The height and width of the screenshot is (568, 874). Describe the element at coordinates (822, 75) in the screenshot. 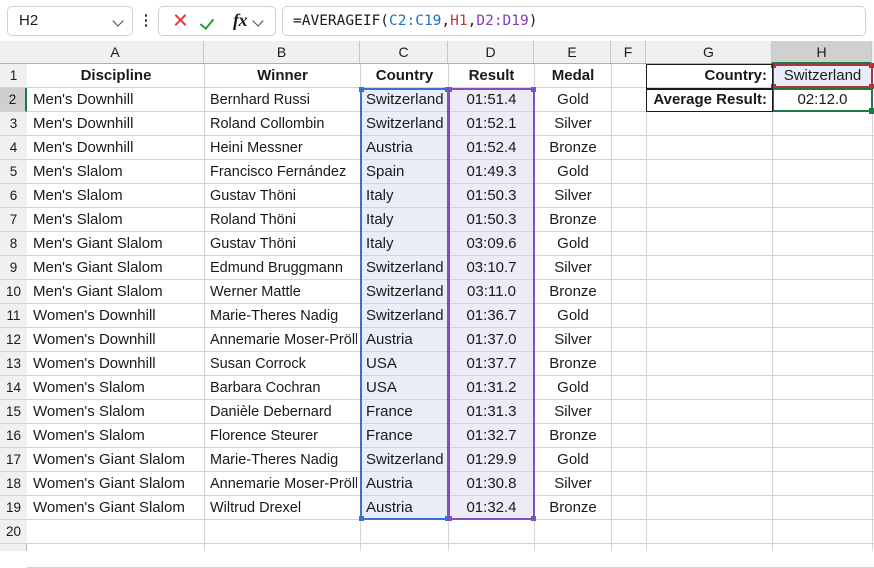

I see `criteria-country-value: Switzerland` at that location.